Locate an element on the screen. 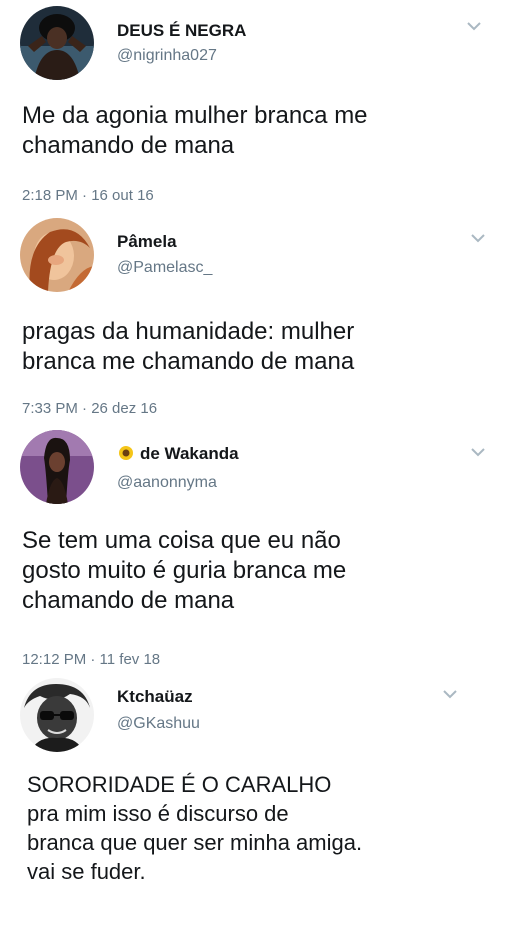  user-handle: @nigrinha027 is located at coordinates (167, 56).